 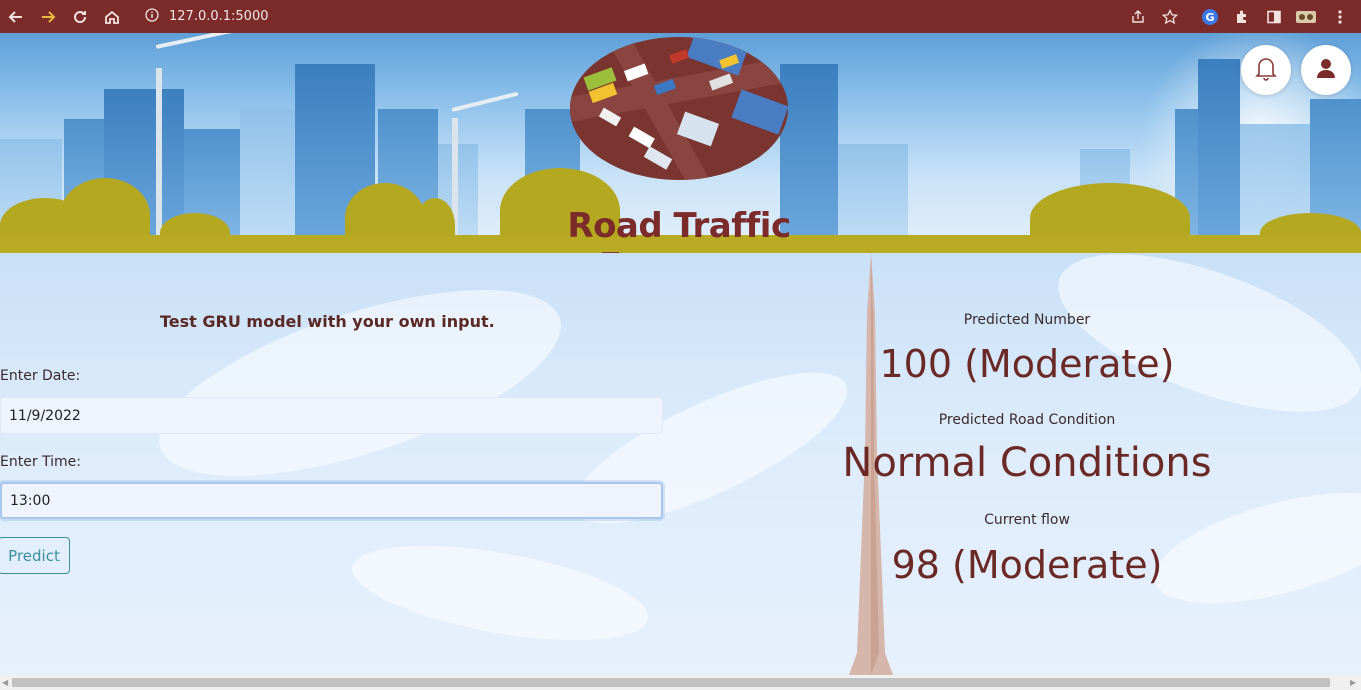 I want to click on scroll-right-icon: ▶, so click(x=1353, y=682).